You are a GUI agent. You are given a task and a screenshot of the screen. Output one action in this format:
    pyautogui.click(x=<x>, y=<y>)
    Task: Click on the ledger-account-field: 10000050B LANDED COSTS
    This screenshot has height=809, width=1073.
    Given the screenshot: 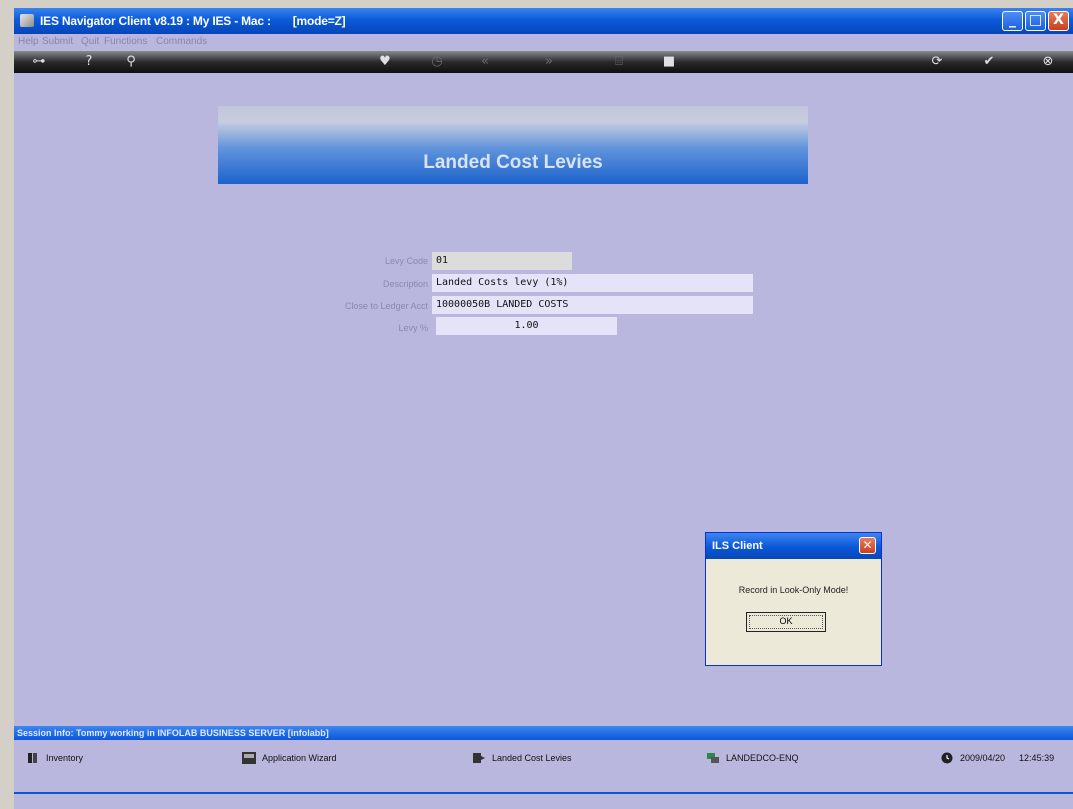 What is the action you would take?
    pyautogui.click(x=592, y=305)
    